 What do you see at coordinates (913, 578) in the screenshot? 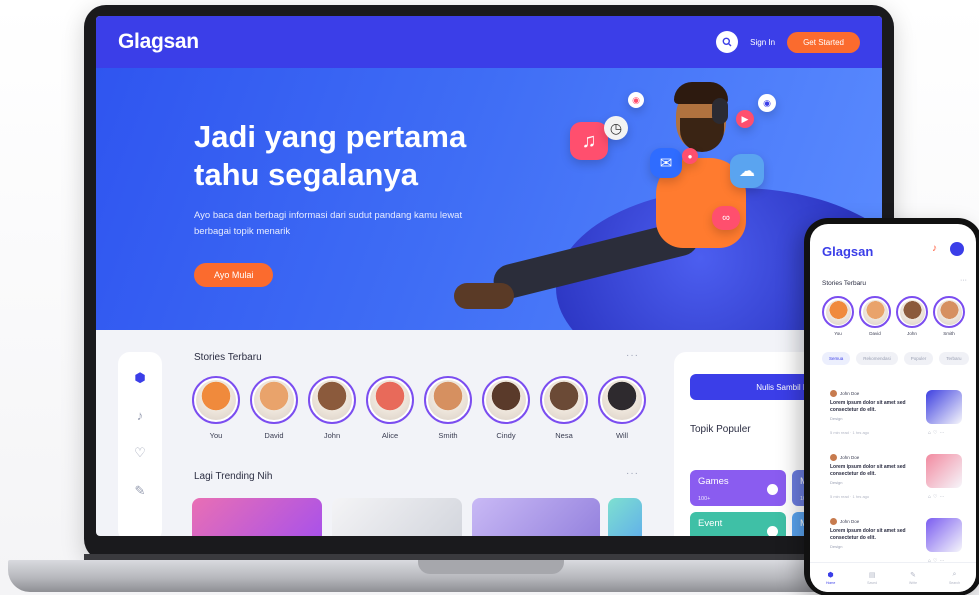
I see `bottom-nav-write: ✎ Write` at bounding box center [913, 578].